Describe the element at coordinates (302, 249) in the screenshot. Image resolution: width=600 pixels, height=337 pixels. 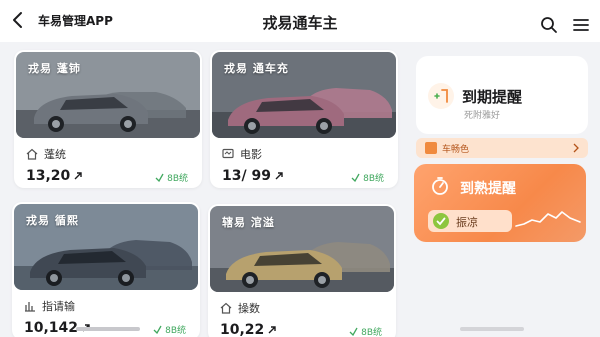
I see `car-photo: 辖易 涫溢` at that location.